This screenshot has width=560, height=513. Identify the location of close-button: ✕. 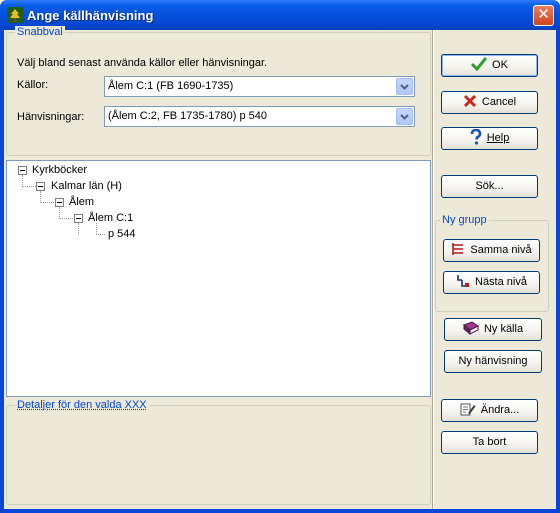
(543, 15).